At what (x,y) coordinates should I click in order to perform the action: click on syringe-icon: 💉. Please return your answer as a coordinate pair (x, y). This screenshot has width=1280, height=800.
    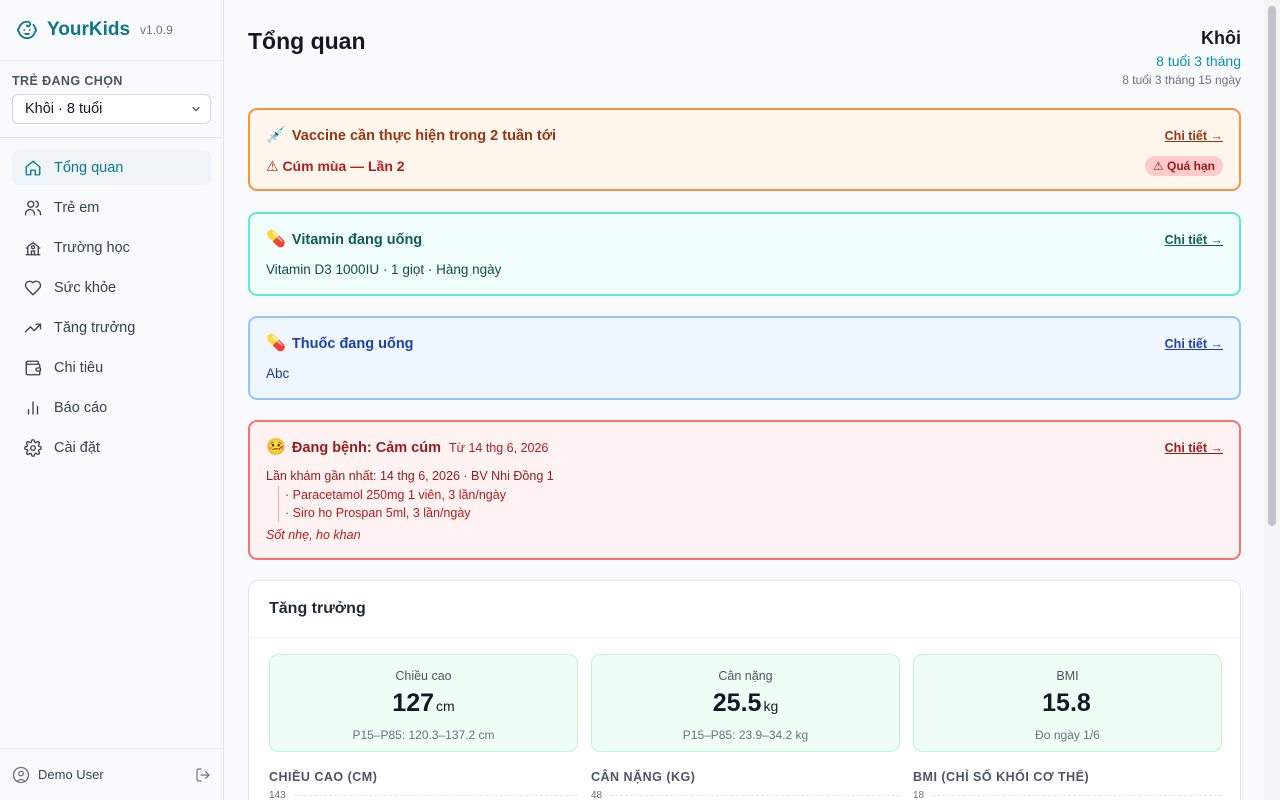
    Looking at the image, I should click on (276, 135).